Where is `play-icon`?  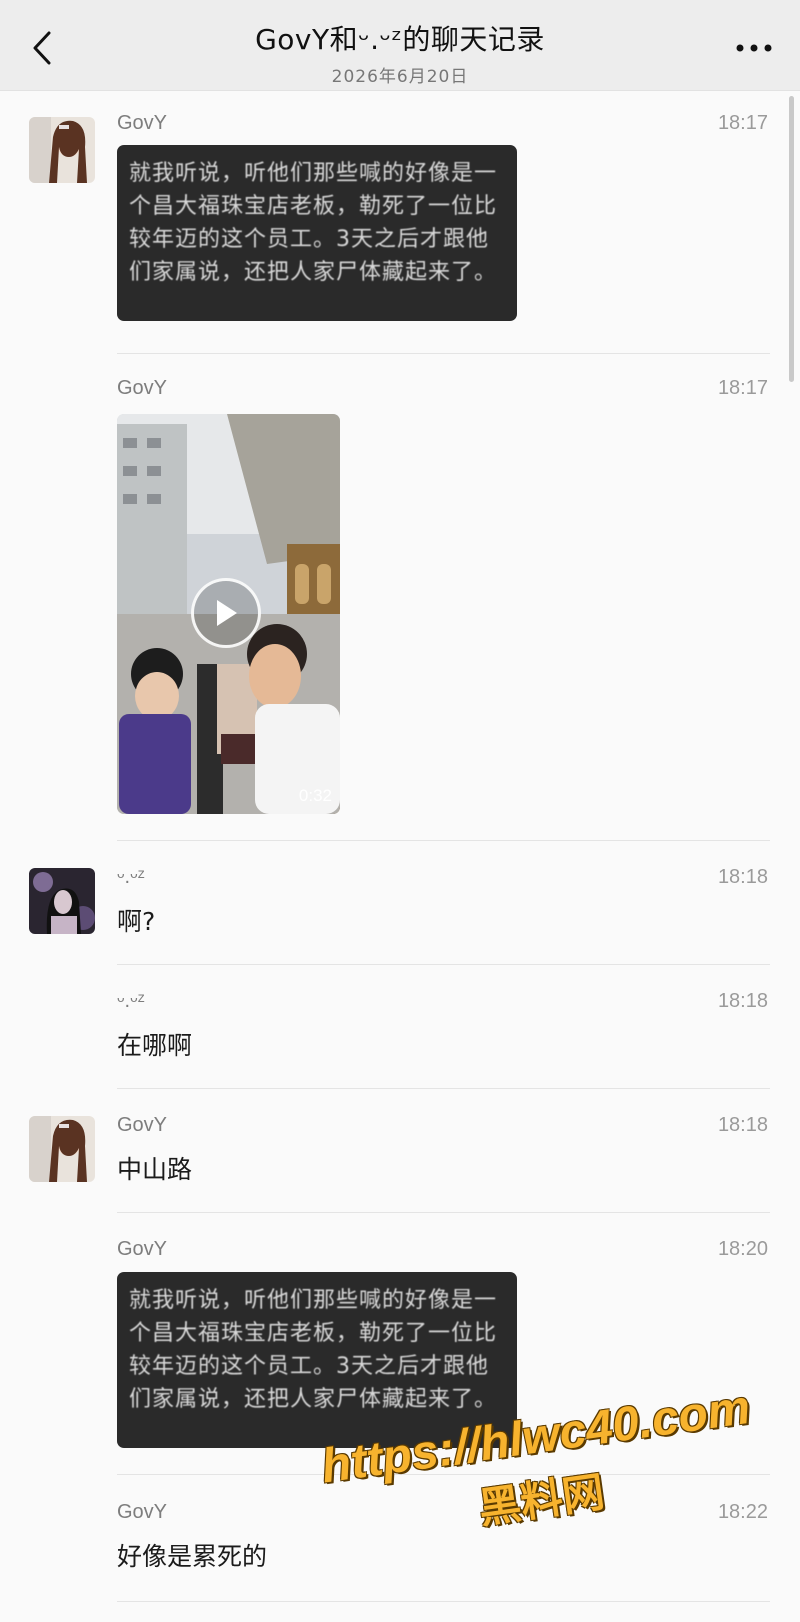
play-icon is located at coordinates (227, 613).